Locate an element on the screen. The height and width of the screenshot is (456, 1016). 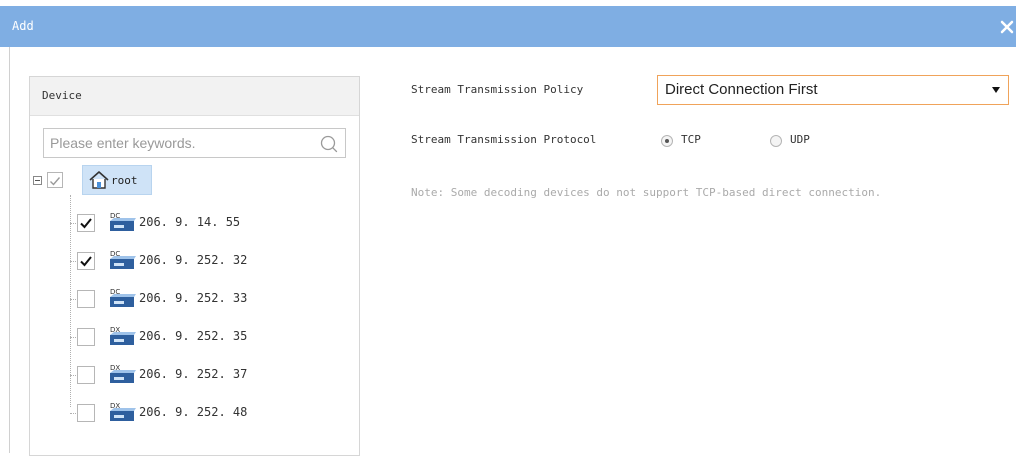
tree-root-label: root is located at coordinates (124, 180).